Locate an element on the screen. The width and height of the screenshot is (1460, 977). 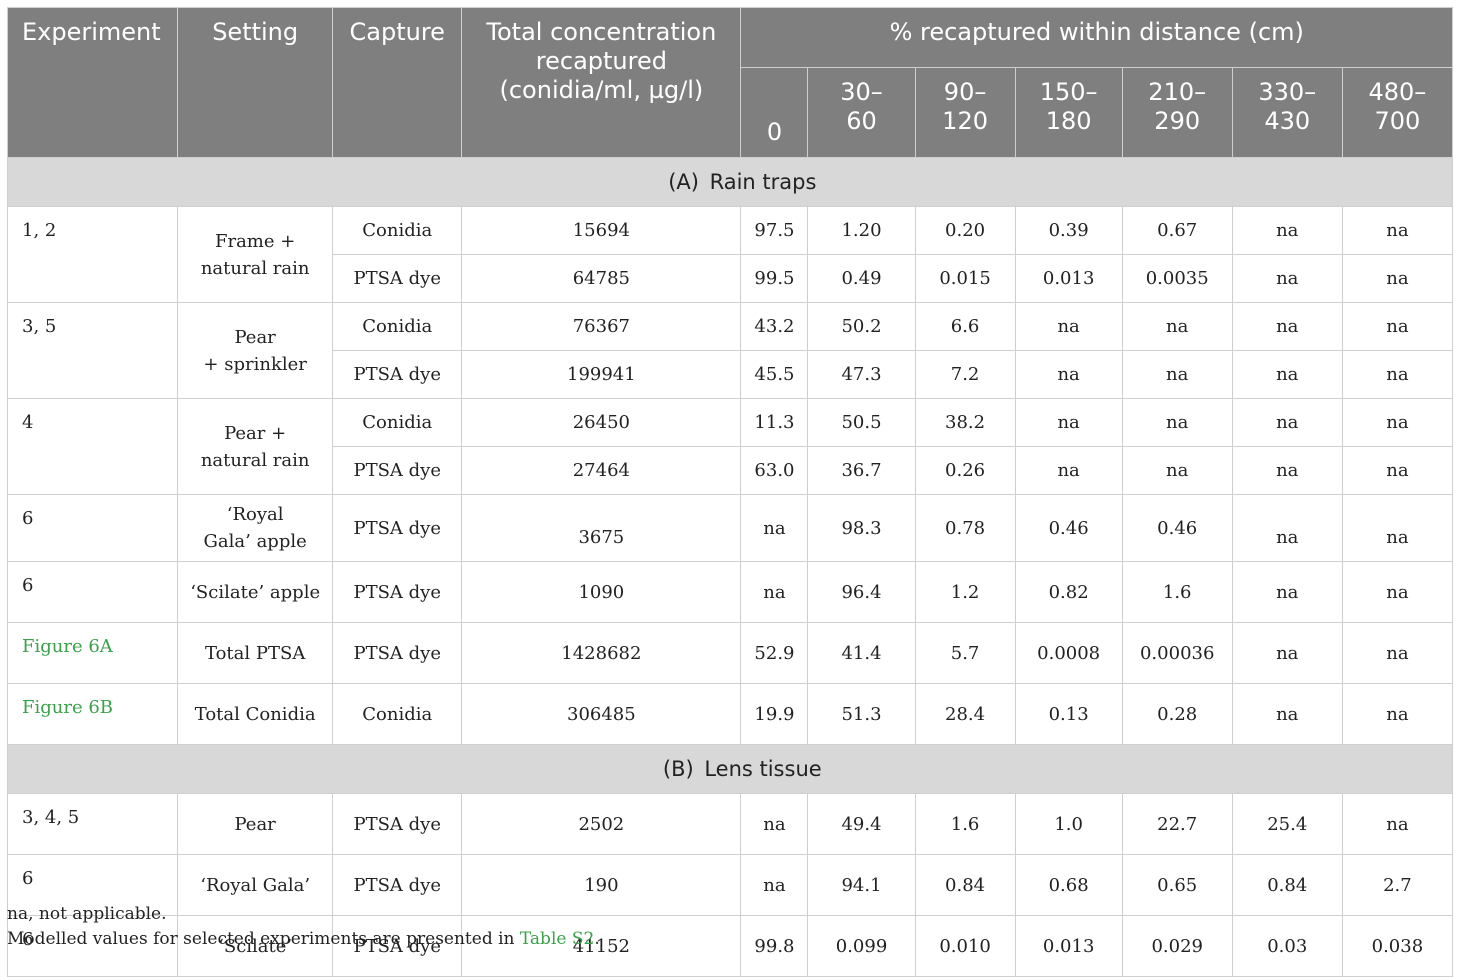
cell-setting: Pear + sprinkler is located at coordinates (255, 350).